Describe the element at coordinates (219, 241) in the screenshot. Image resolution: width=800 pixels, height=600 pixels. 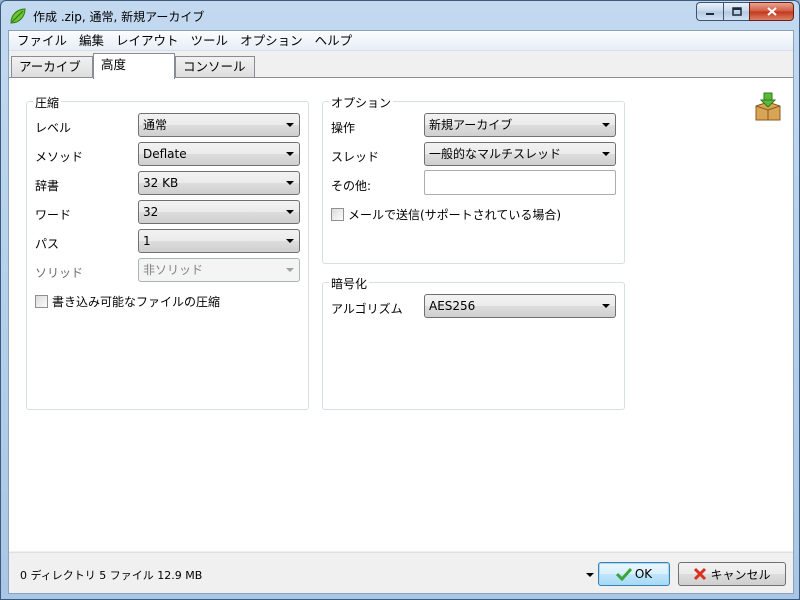
I see `passes-select: 1` at that location.